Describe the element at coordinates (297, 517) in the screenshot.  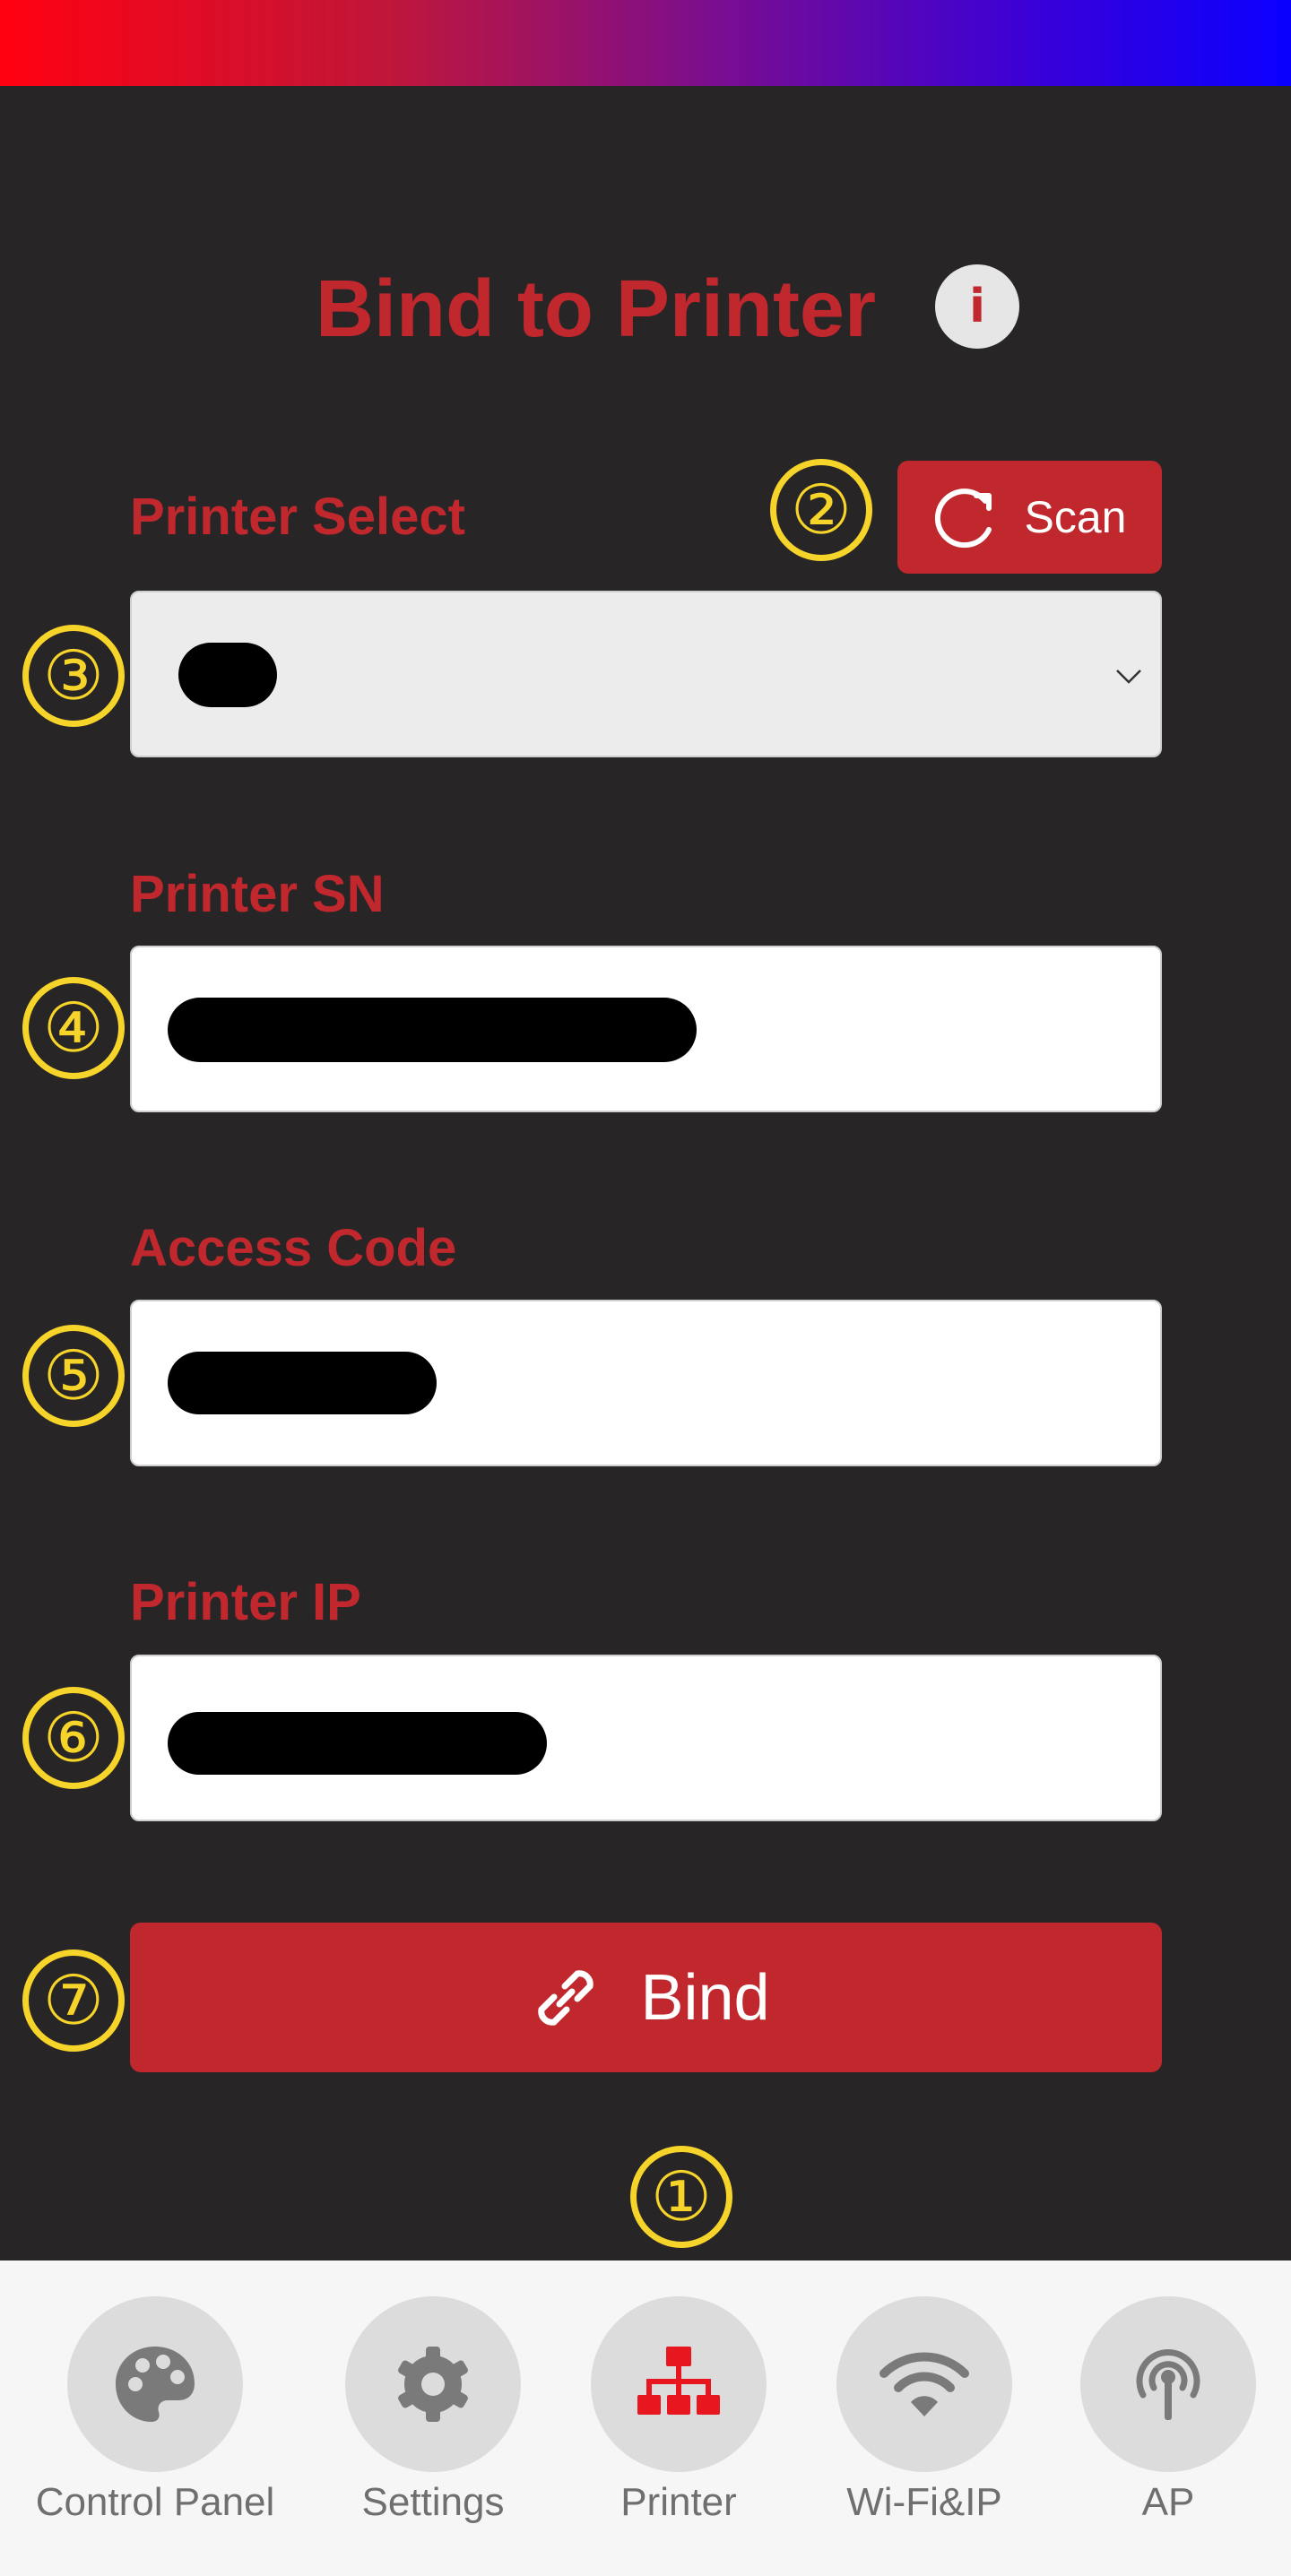
I see `printer-select-label: Printer Select` at that location.